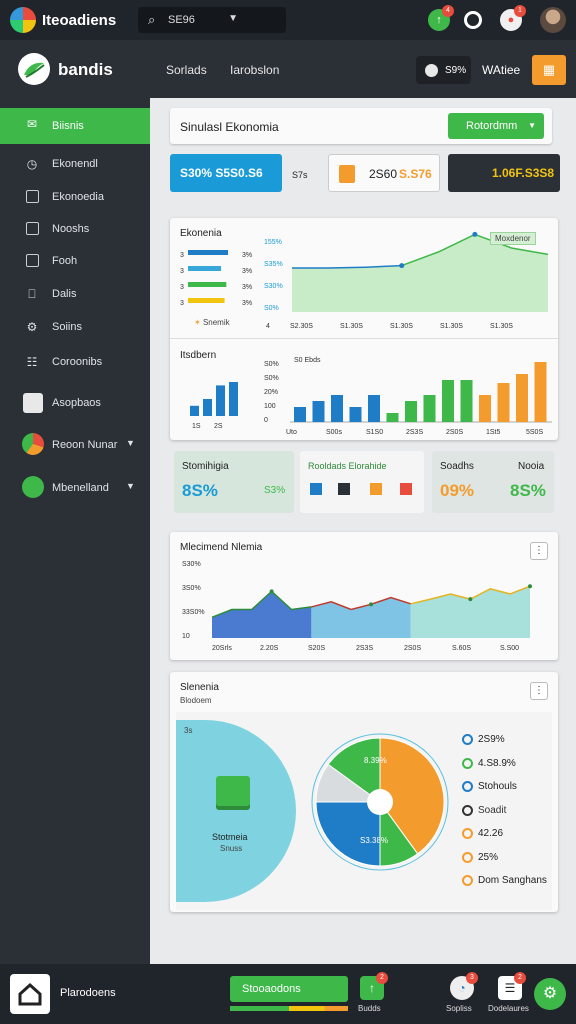 The width and height of the screenshot is (576, 1024). I want to click on alert-icon: ● 1, so click(513, 18).